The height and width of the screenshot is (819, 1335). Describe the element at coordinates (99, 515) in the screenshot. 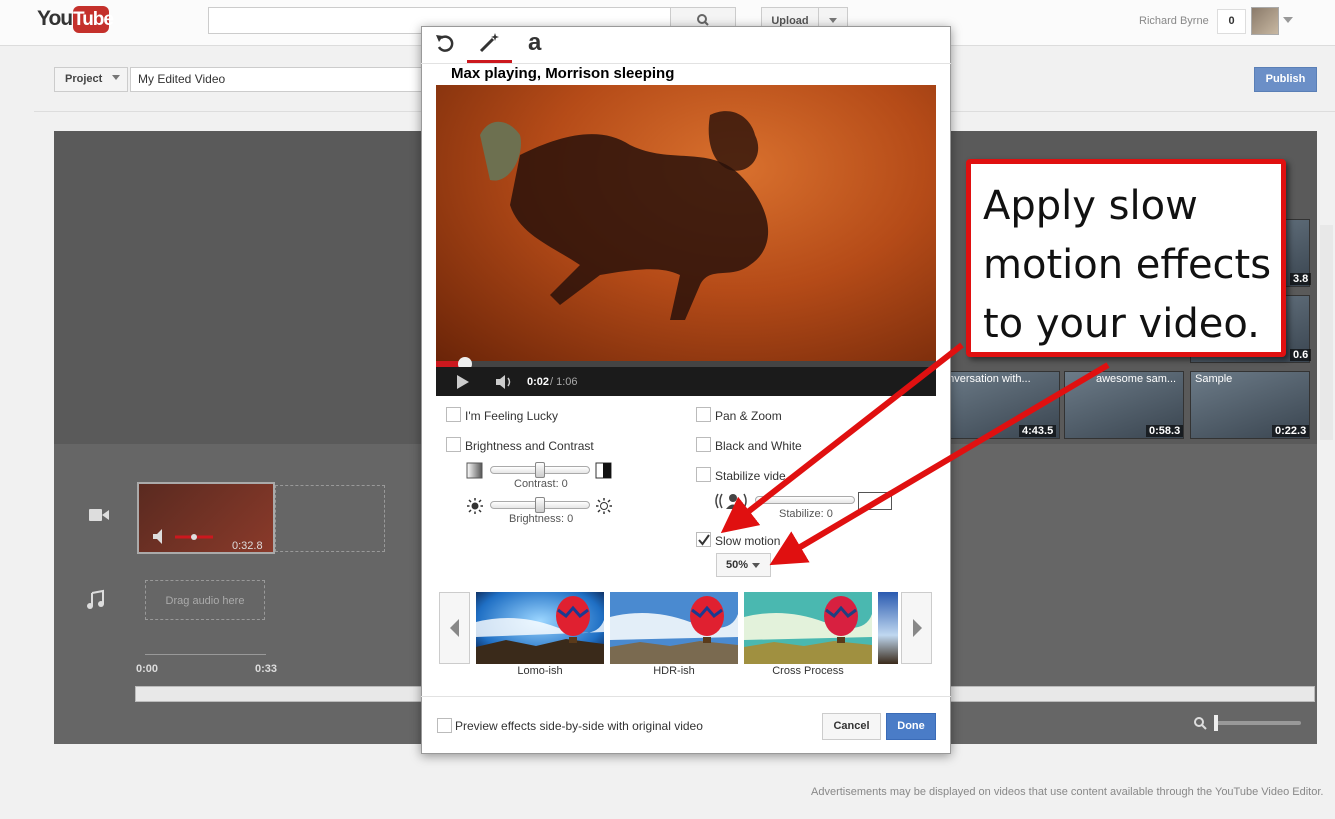

I see `video-camera-icon` at that location.